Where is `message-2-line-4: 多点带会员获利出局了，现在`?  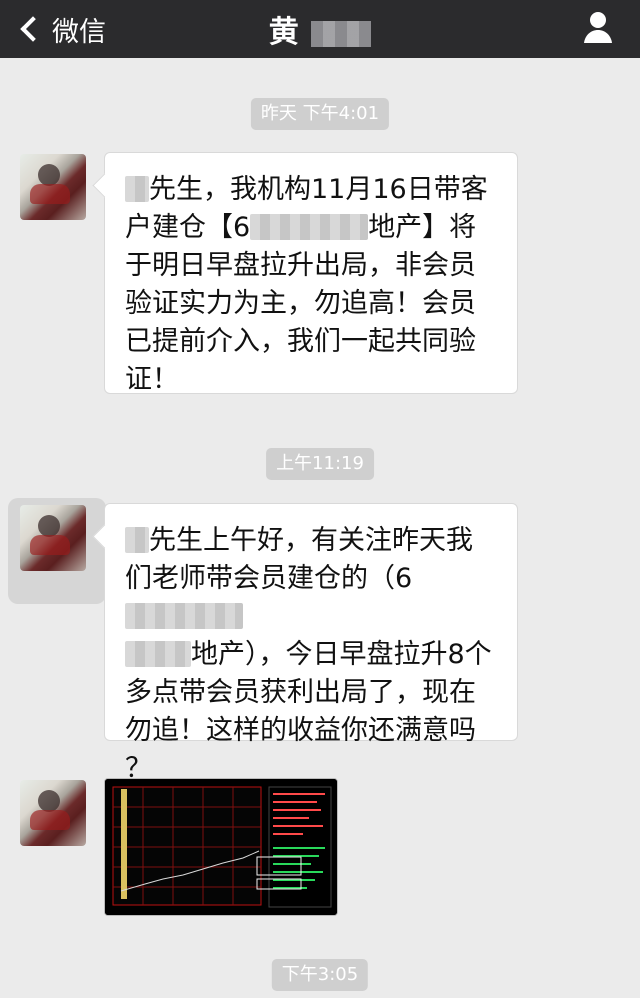
message-2-line-4: 多点带会员获利出局了，现在 is located at coordinates (300, 692).